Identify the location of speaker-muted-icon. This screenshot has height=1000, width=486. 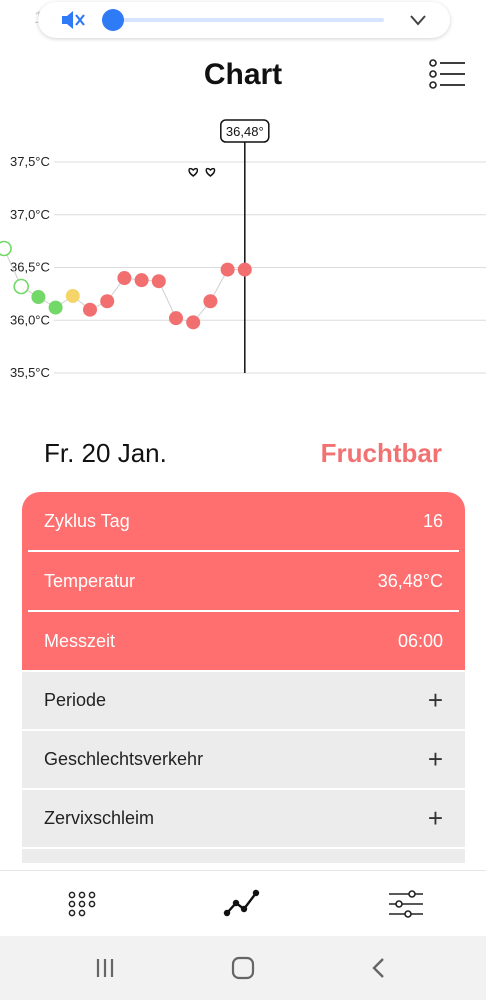
(73, 20).